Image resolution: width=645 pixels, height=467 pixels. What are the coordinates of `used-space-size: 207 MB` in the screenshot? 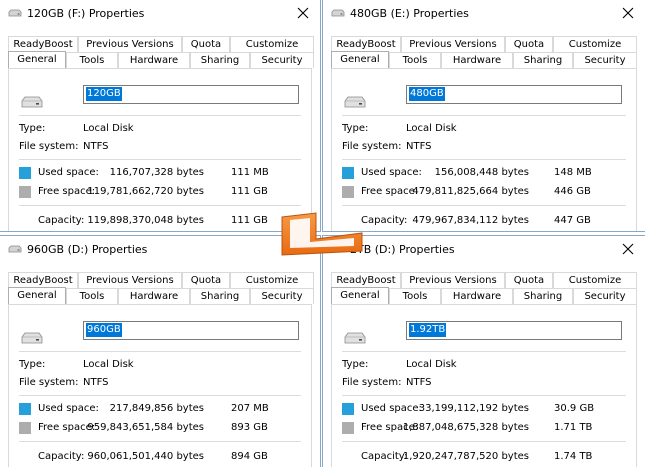 It's located at (250, 408).